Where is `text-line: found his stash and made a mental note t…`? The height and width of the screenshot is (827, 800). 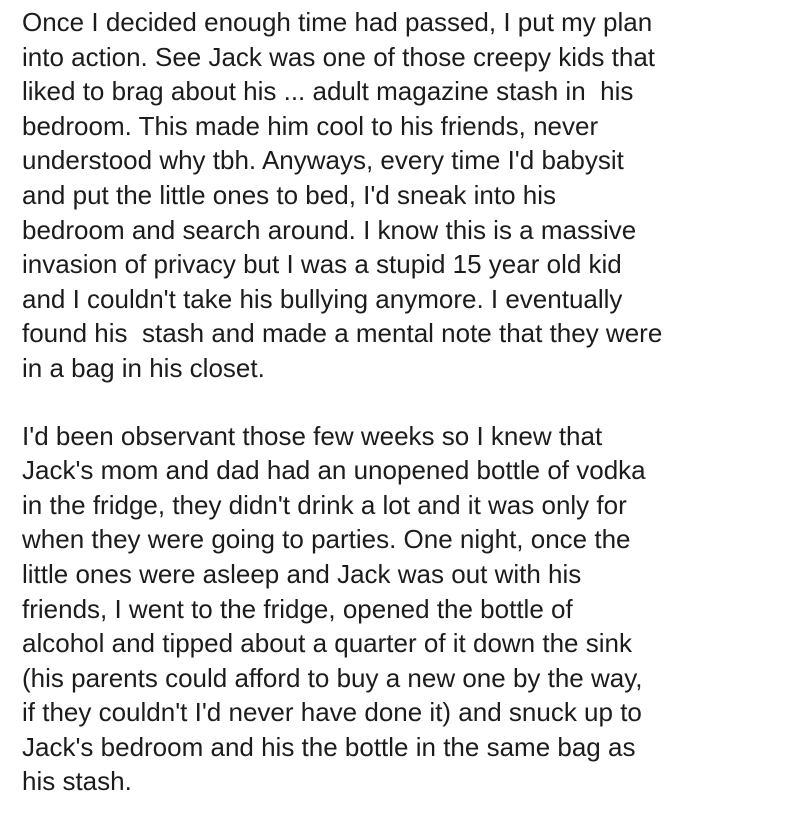
text-line: found his stash and made a mental note t… is located at coordinates (342, 333).